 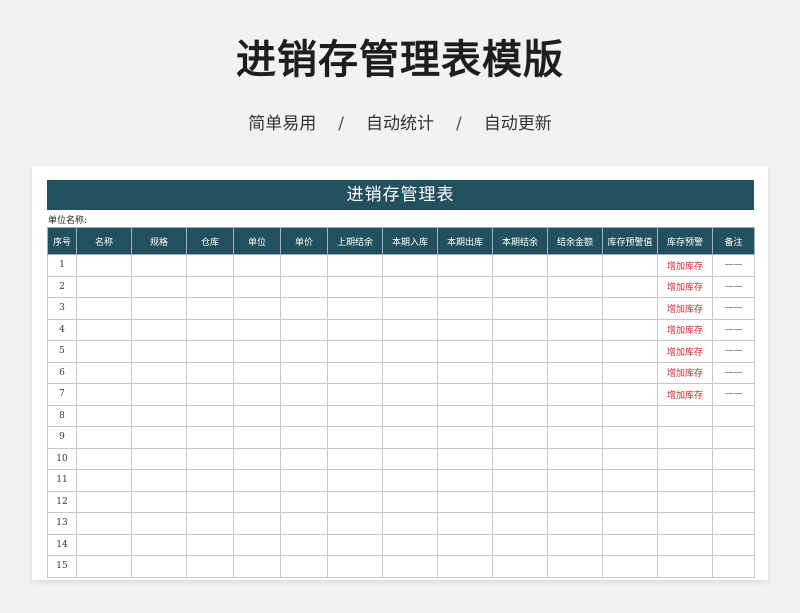 What do you see at coordinates (62, 544) in the screenshot?
I see `row-number-cell: 14` at bounding box center [62, 544].